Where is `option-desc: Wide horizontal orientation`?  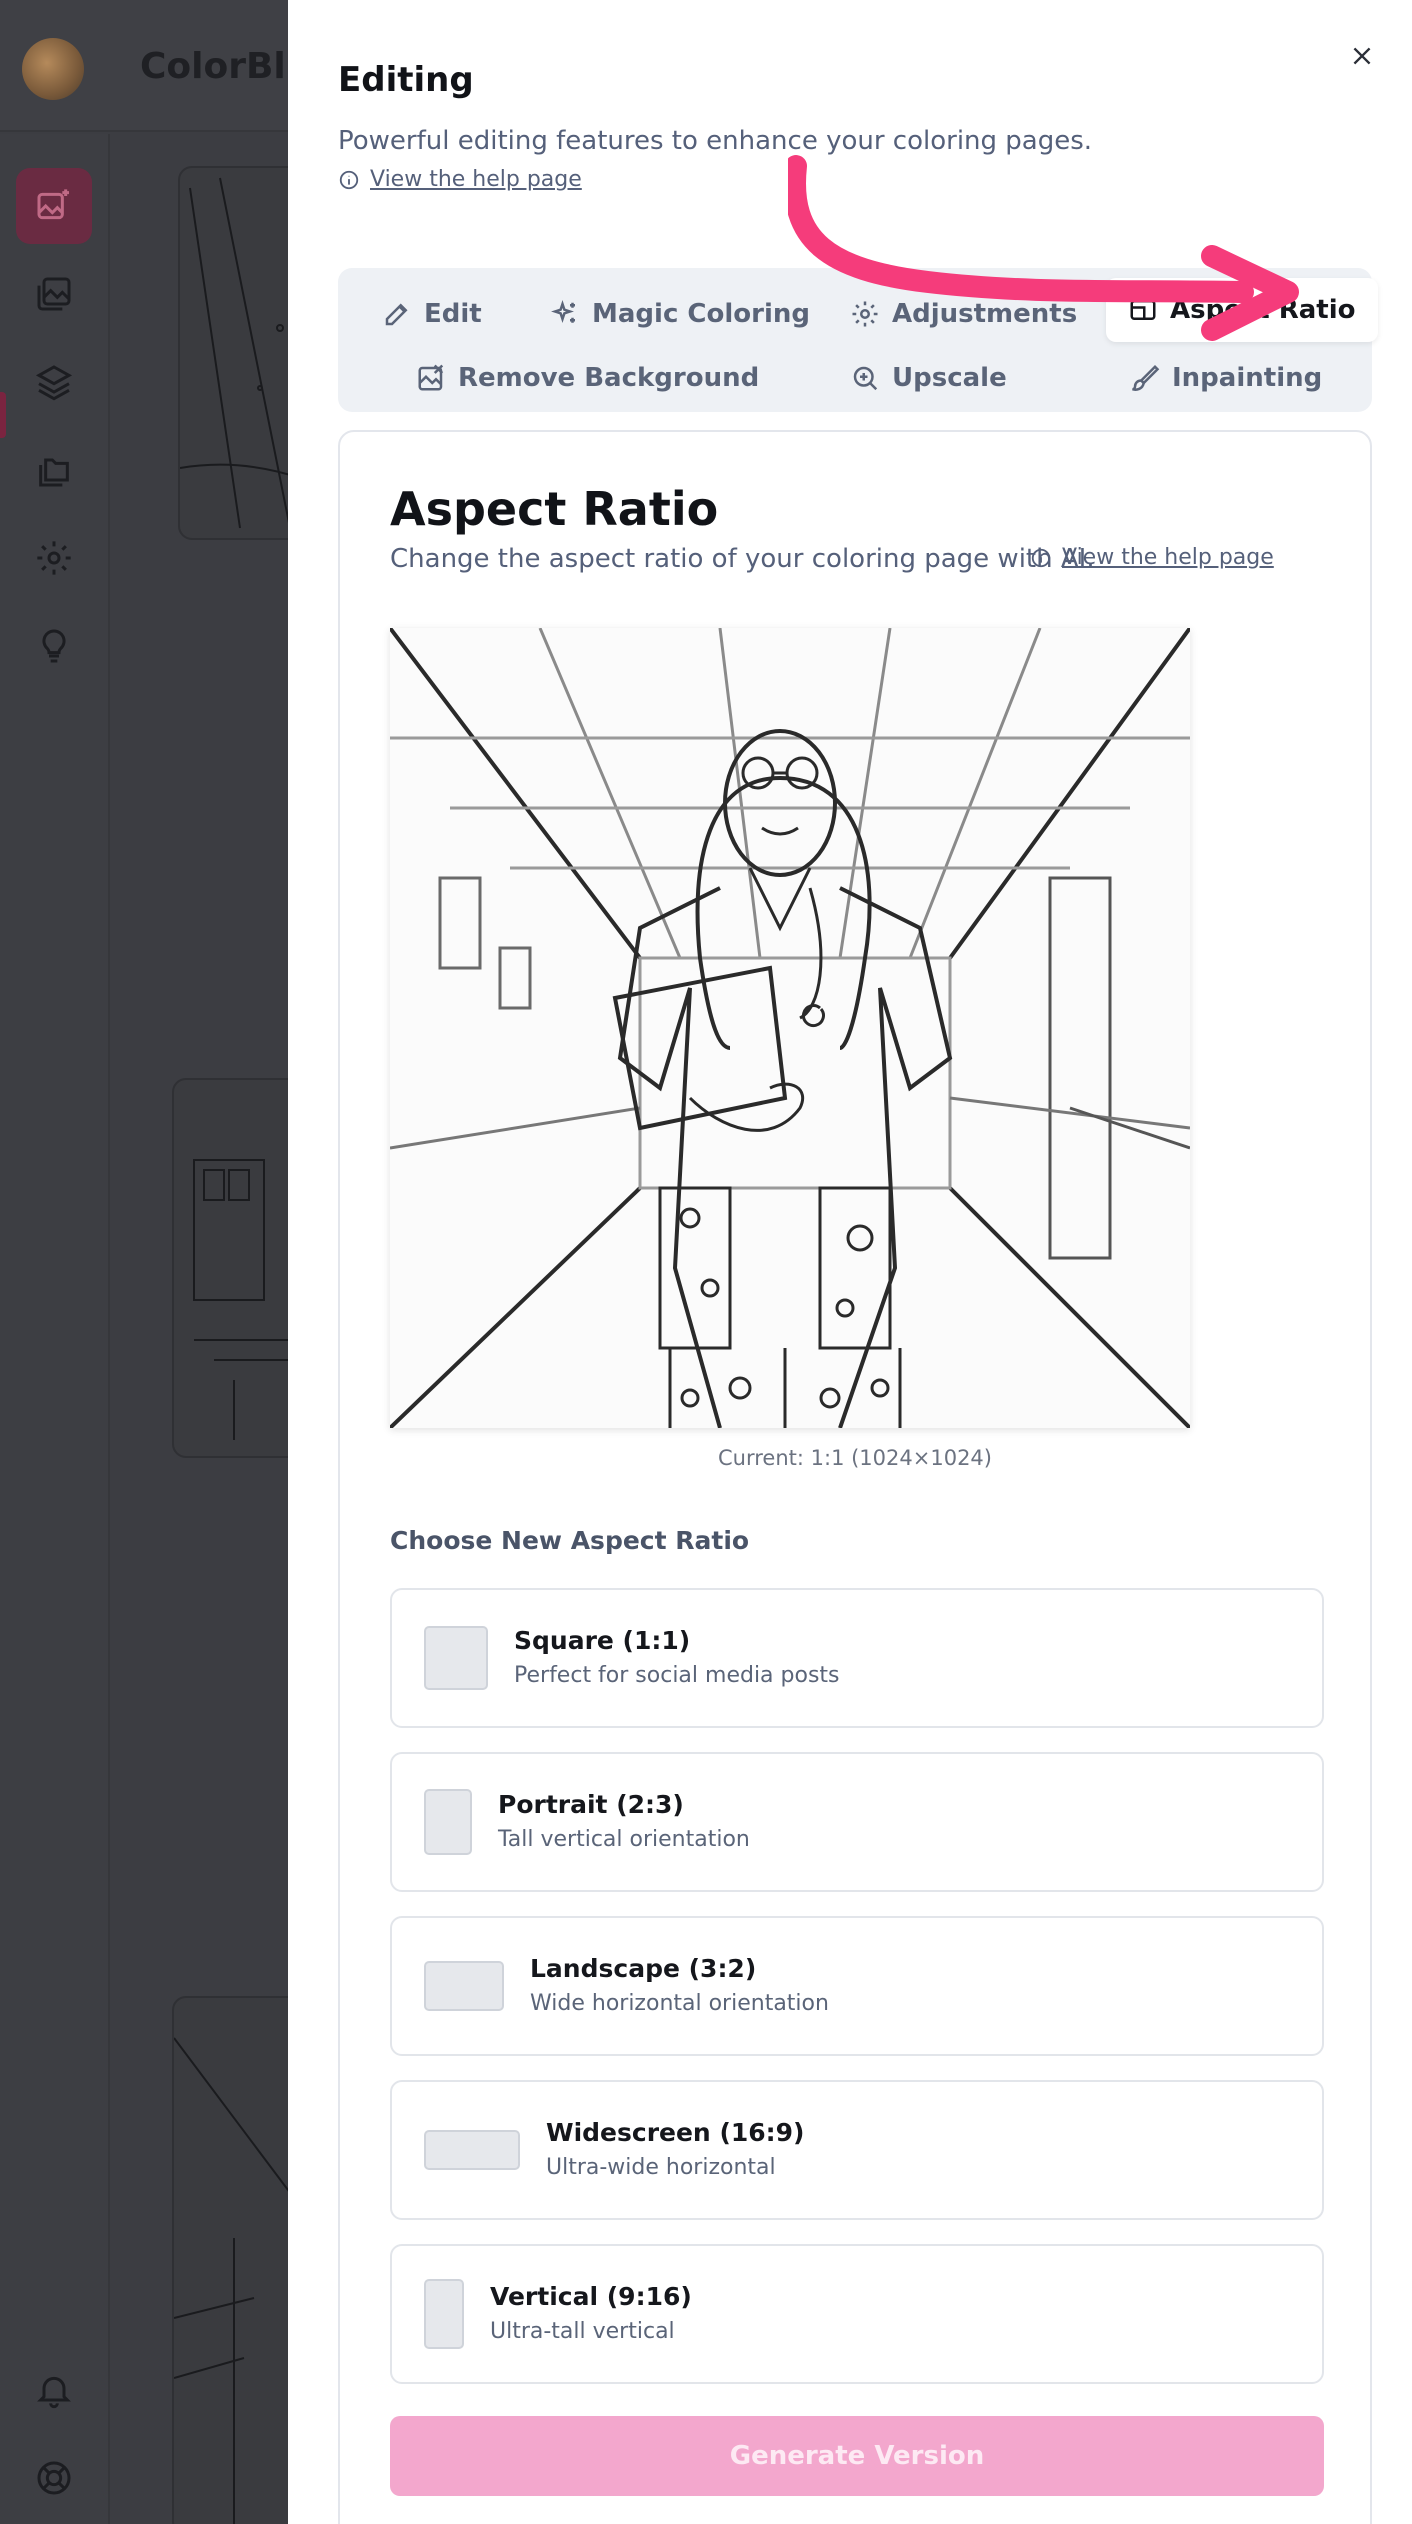
option-desc: Wide horizontal orientation is located at coordinates (679, 2003).